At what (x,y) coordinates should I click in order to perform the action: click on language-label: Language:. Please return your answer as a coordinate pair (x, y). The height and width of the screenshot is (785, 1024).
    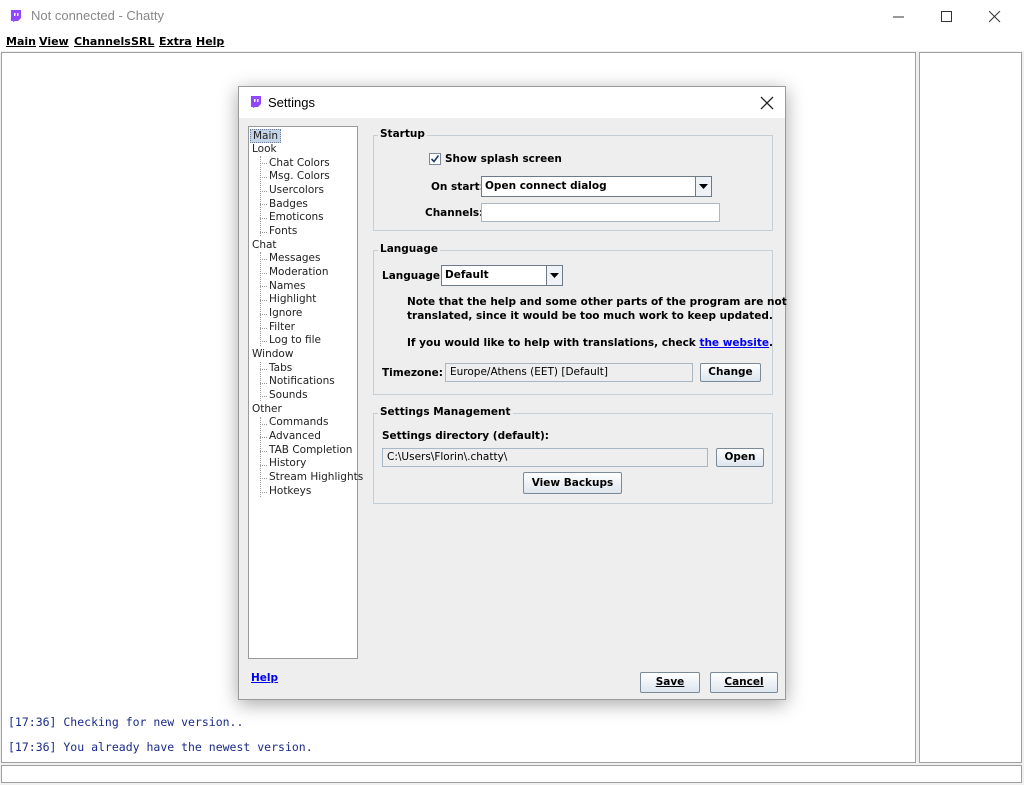
    Looking at the image, I should click on (413, 276).